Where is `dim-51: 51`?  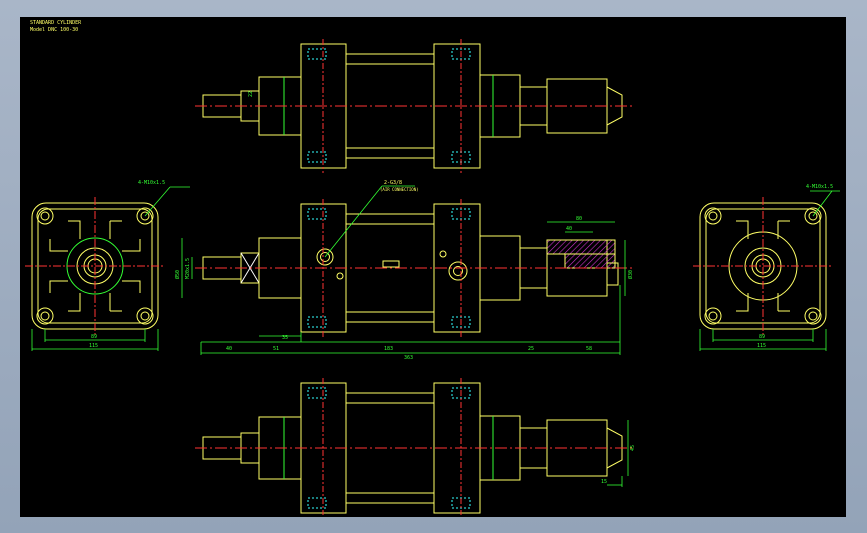 dim-51: 51 is located at coordinates (276, 349).